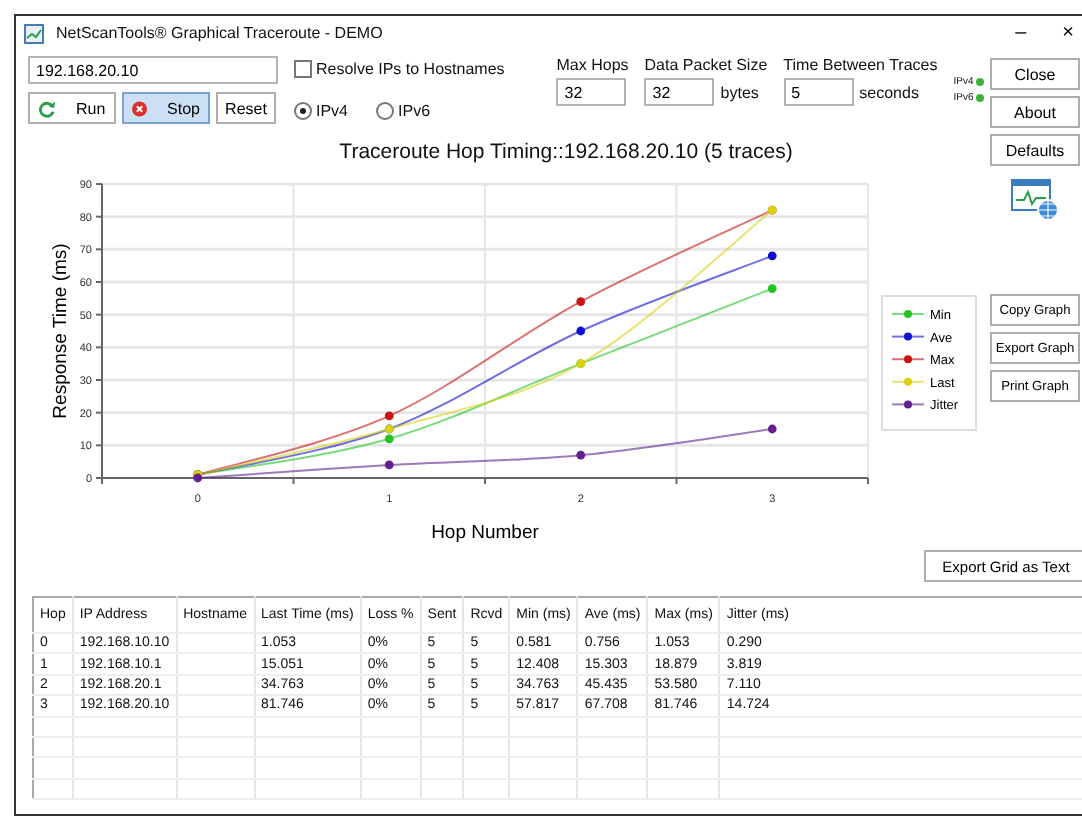  What do you see at coordinates (414, 111) in the screenshot?
I see `radio-label: IPv6` at bounding box center [414, 111].